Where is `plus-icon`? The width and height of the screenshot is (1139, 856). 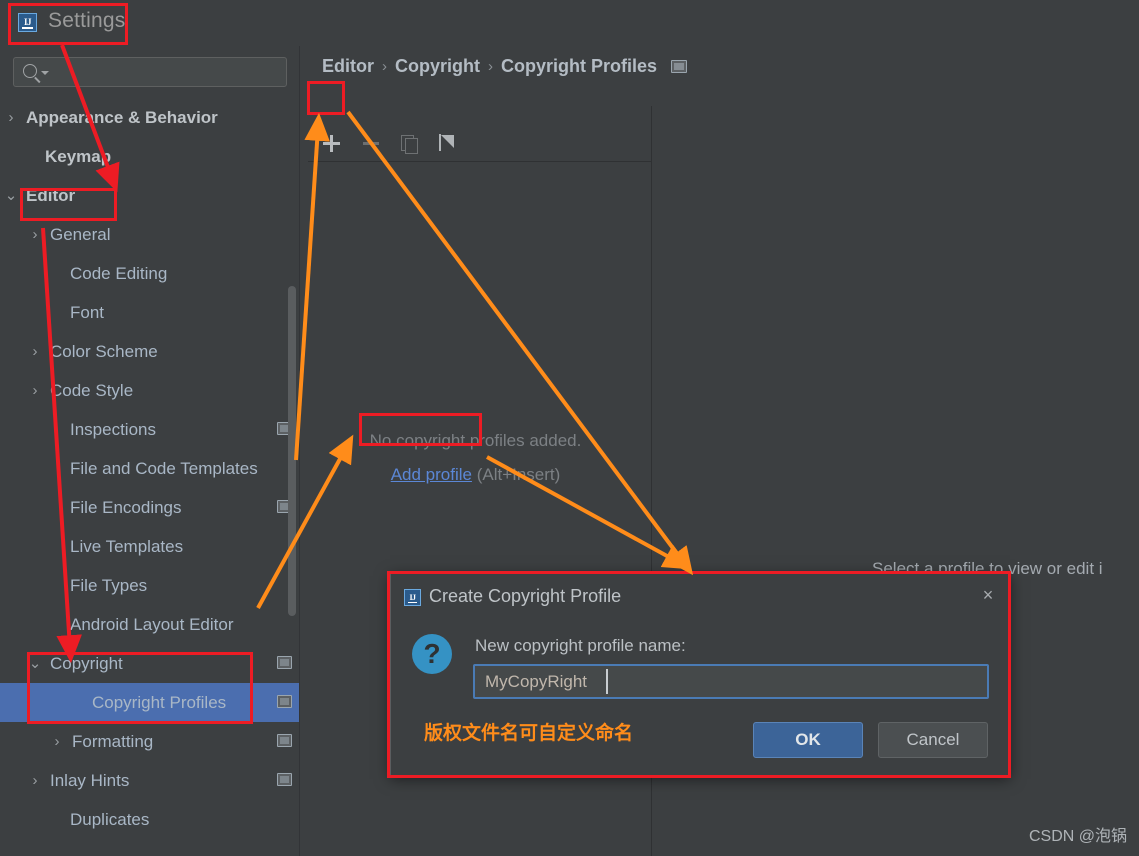 plus-icon is located at coordinates (331, 143).